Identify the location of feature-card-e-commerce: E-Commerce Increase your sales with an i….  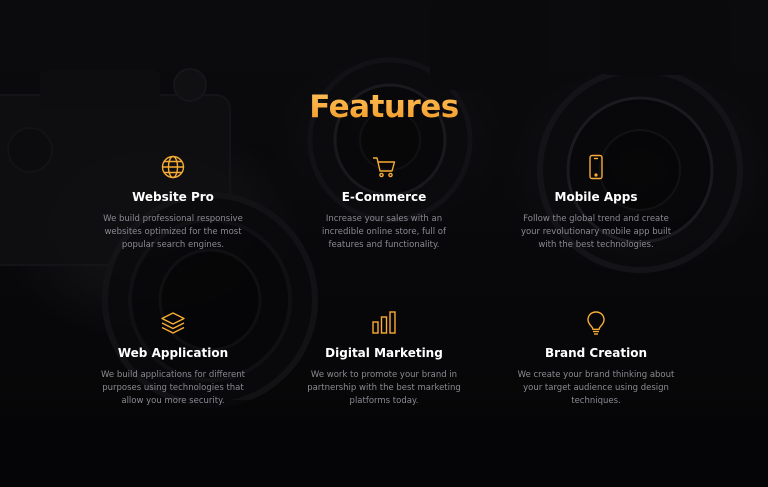
(384, 203).